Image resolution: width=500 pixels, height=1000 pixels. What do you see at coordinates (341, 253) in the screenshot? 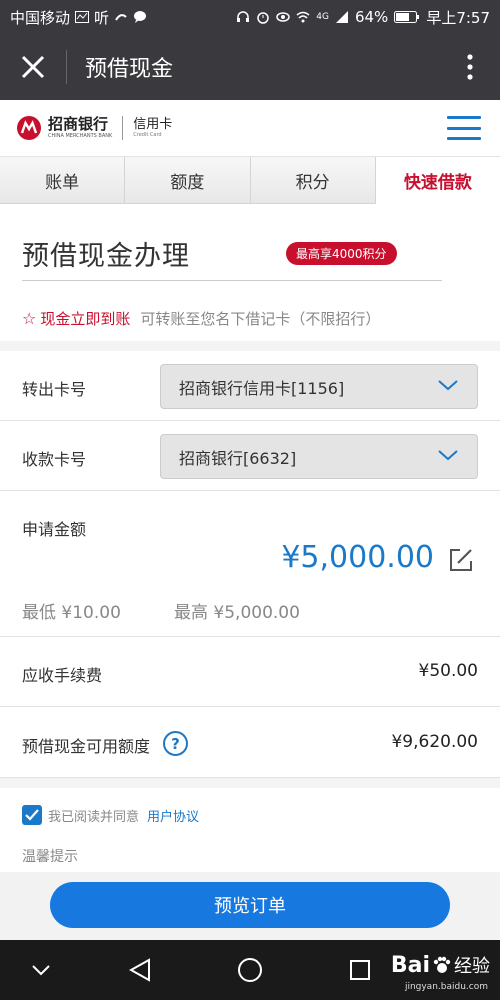
I see `points-badge: 最高享4000积分` at bounding box center [341, 253].